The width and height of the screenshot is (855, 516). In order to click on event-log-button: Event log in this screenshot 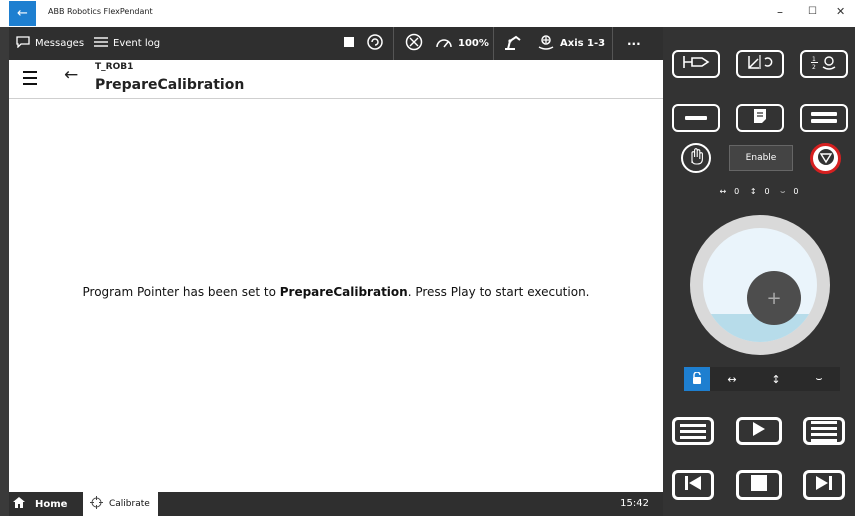, I will do `click(127, 43)`.